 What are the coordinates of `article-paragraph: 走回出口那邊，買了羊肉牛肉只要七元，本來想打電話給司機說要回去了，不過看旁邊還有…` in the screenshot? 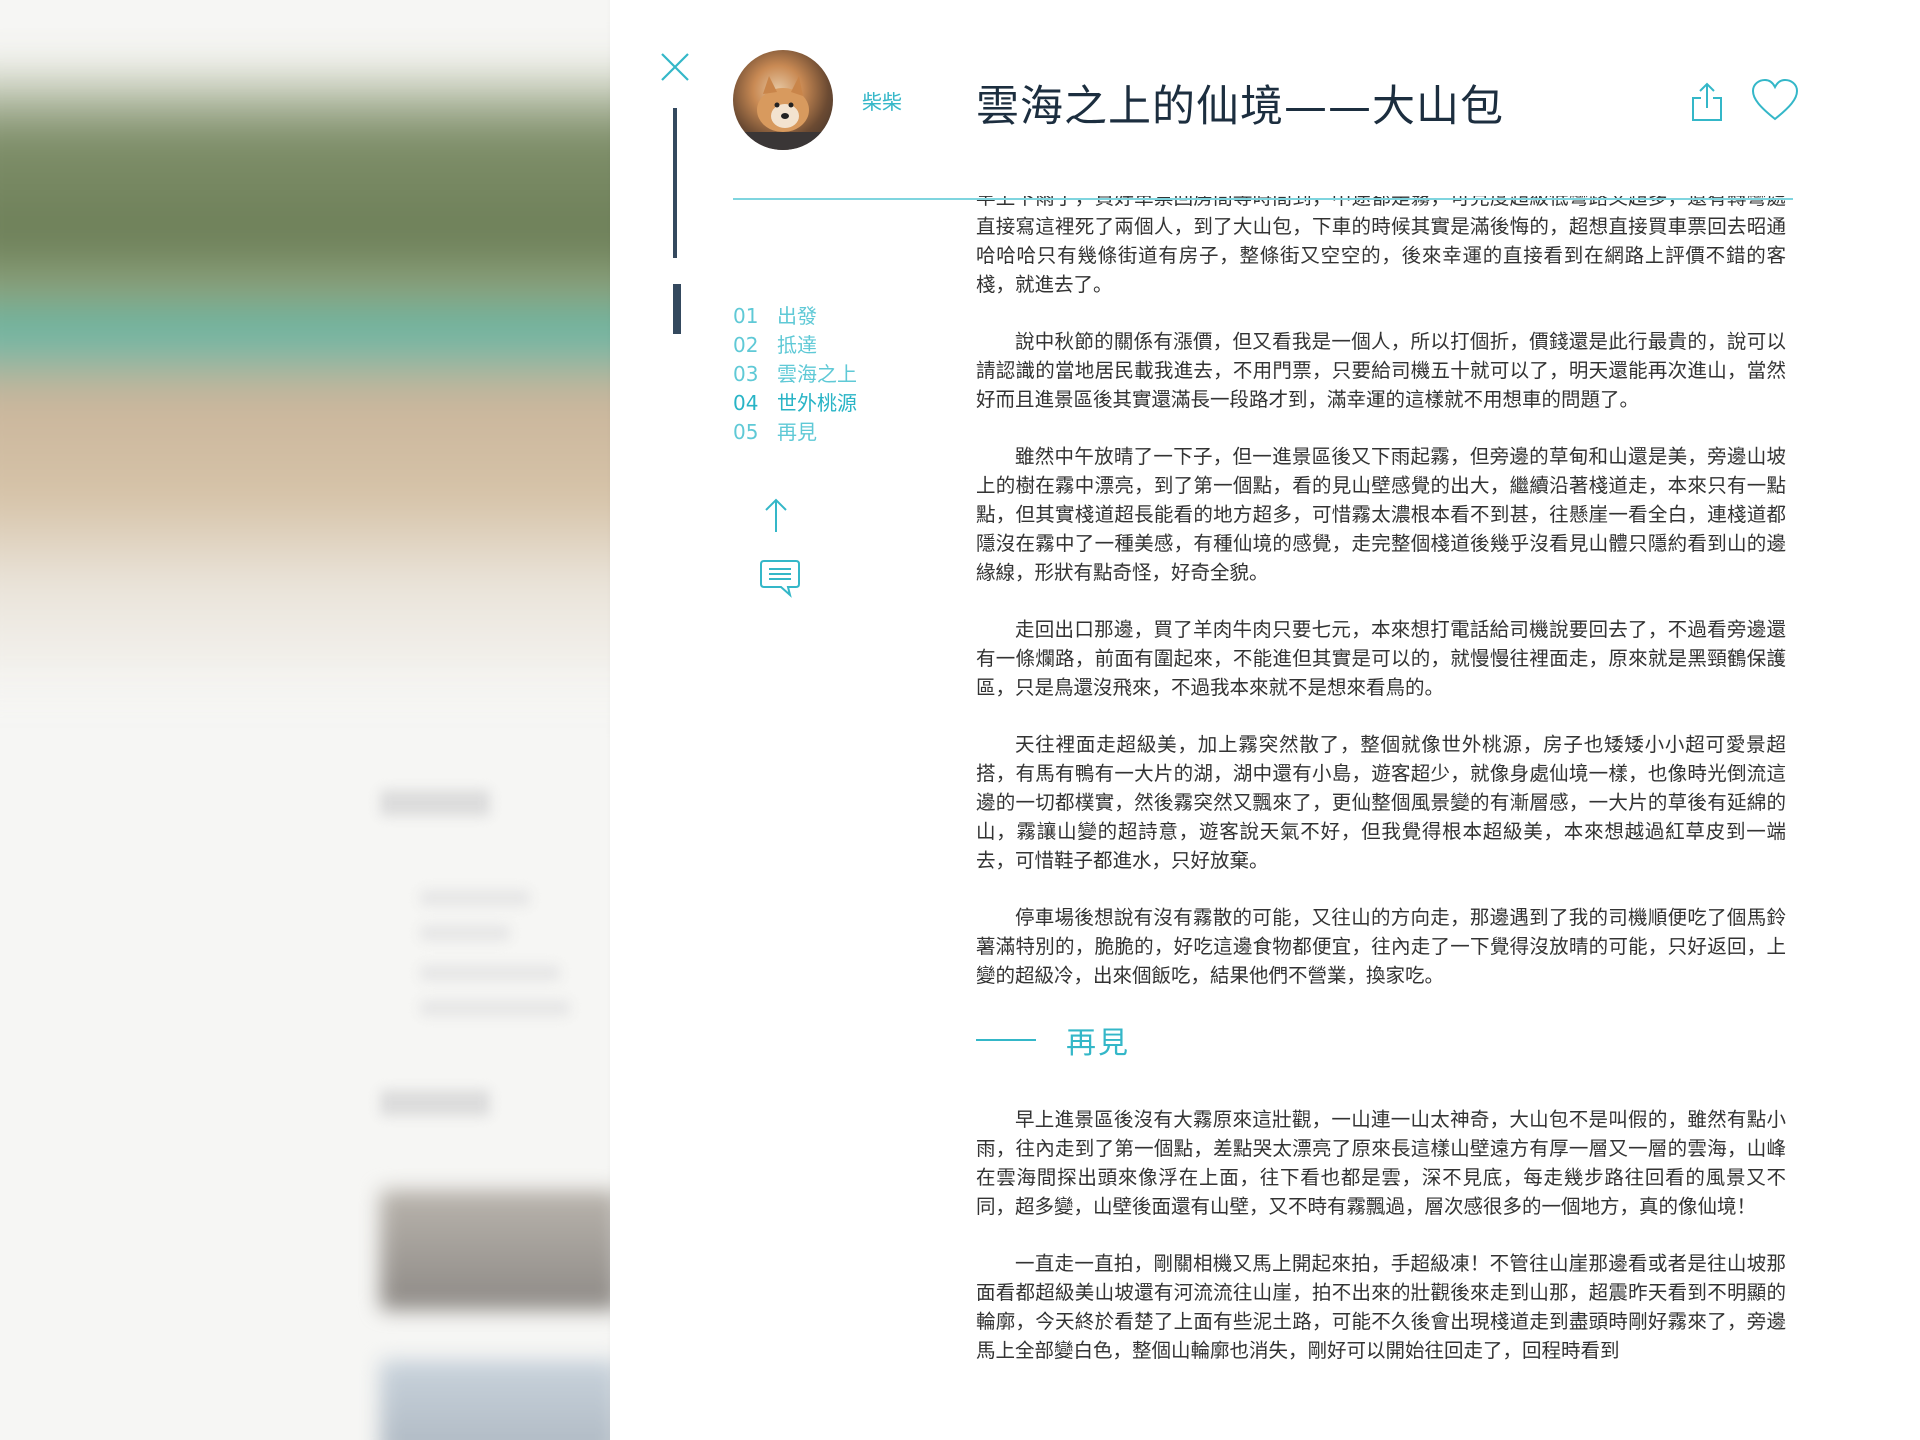 It's located at (1381, 658).